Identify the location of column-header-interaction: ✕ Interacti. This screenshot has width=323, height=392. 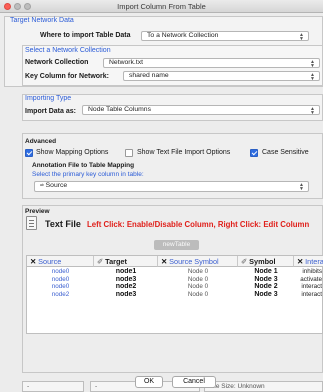
(308, 261).